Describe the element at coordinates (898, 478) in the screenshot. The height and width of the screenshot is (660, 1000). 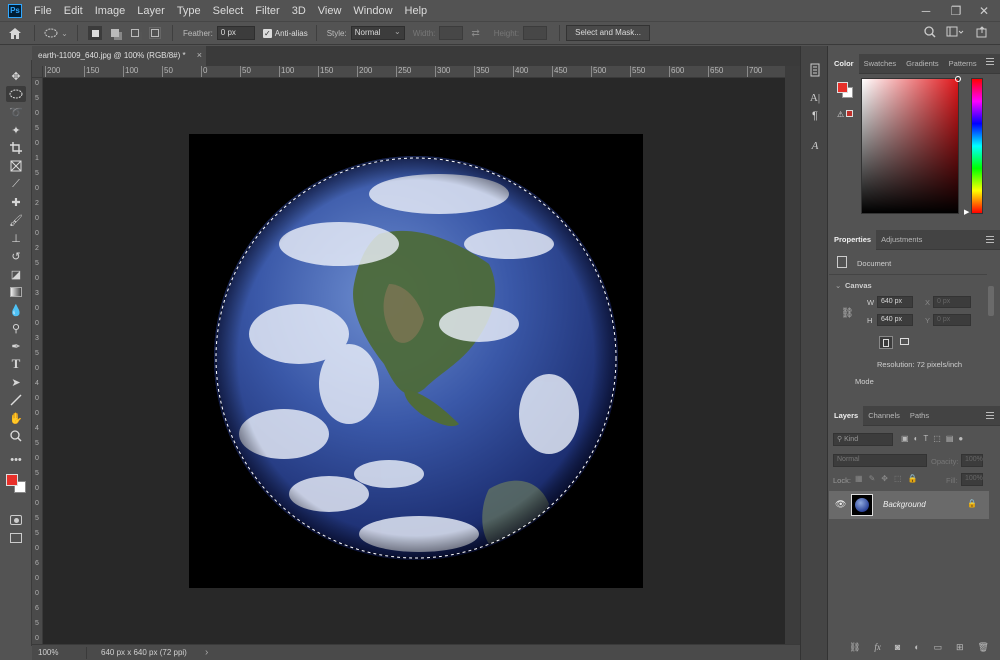
I see `lock-artboard-icon: ⬚` at that location.